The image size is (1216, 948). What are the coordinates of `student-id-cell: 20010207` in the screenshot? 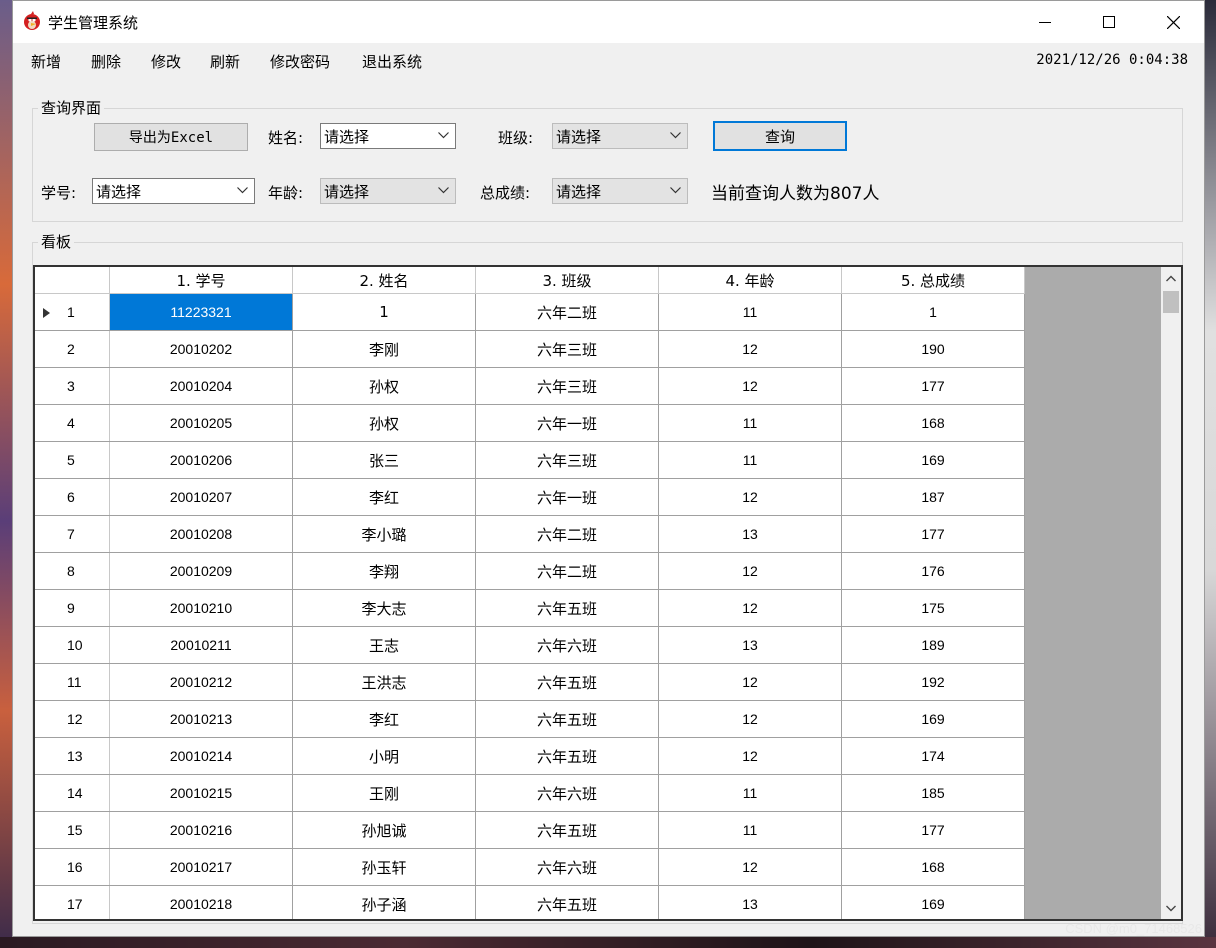 It's located at (201, 497).